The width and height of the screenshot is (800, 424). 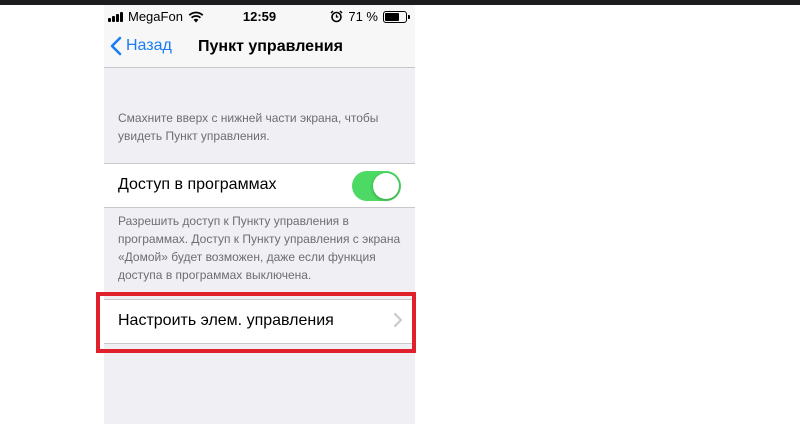 What do you see at coordinates (363, 16) in the screenshot?
I see `battery-percent: 71 %` at bounding box center [363, 16].